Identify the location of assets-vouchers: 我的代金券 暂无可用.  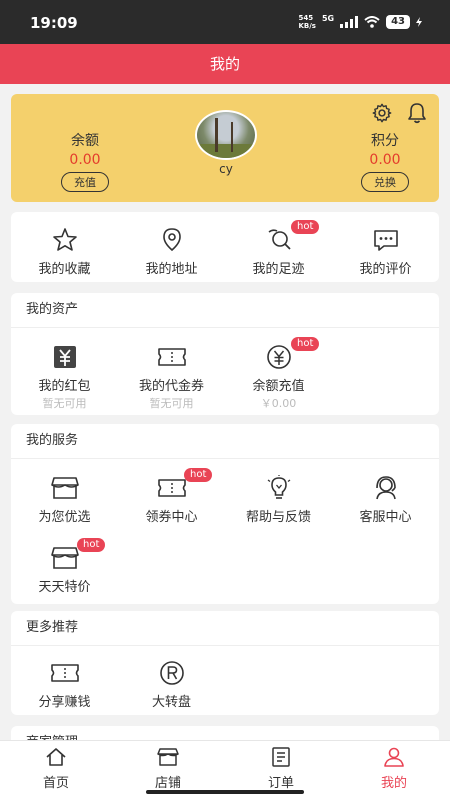
(171, 377).